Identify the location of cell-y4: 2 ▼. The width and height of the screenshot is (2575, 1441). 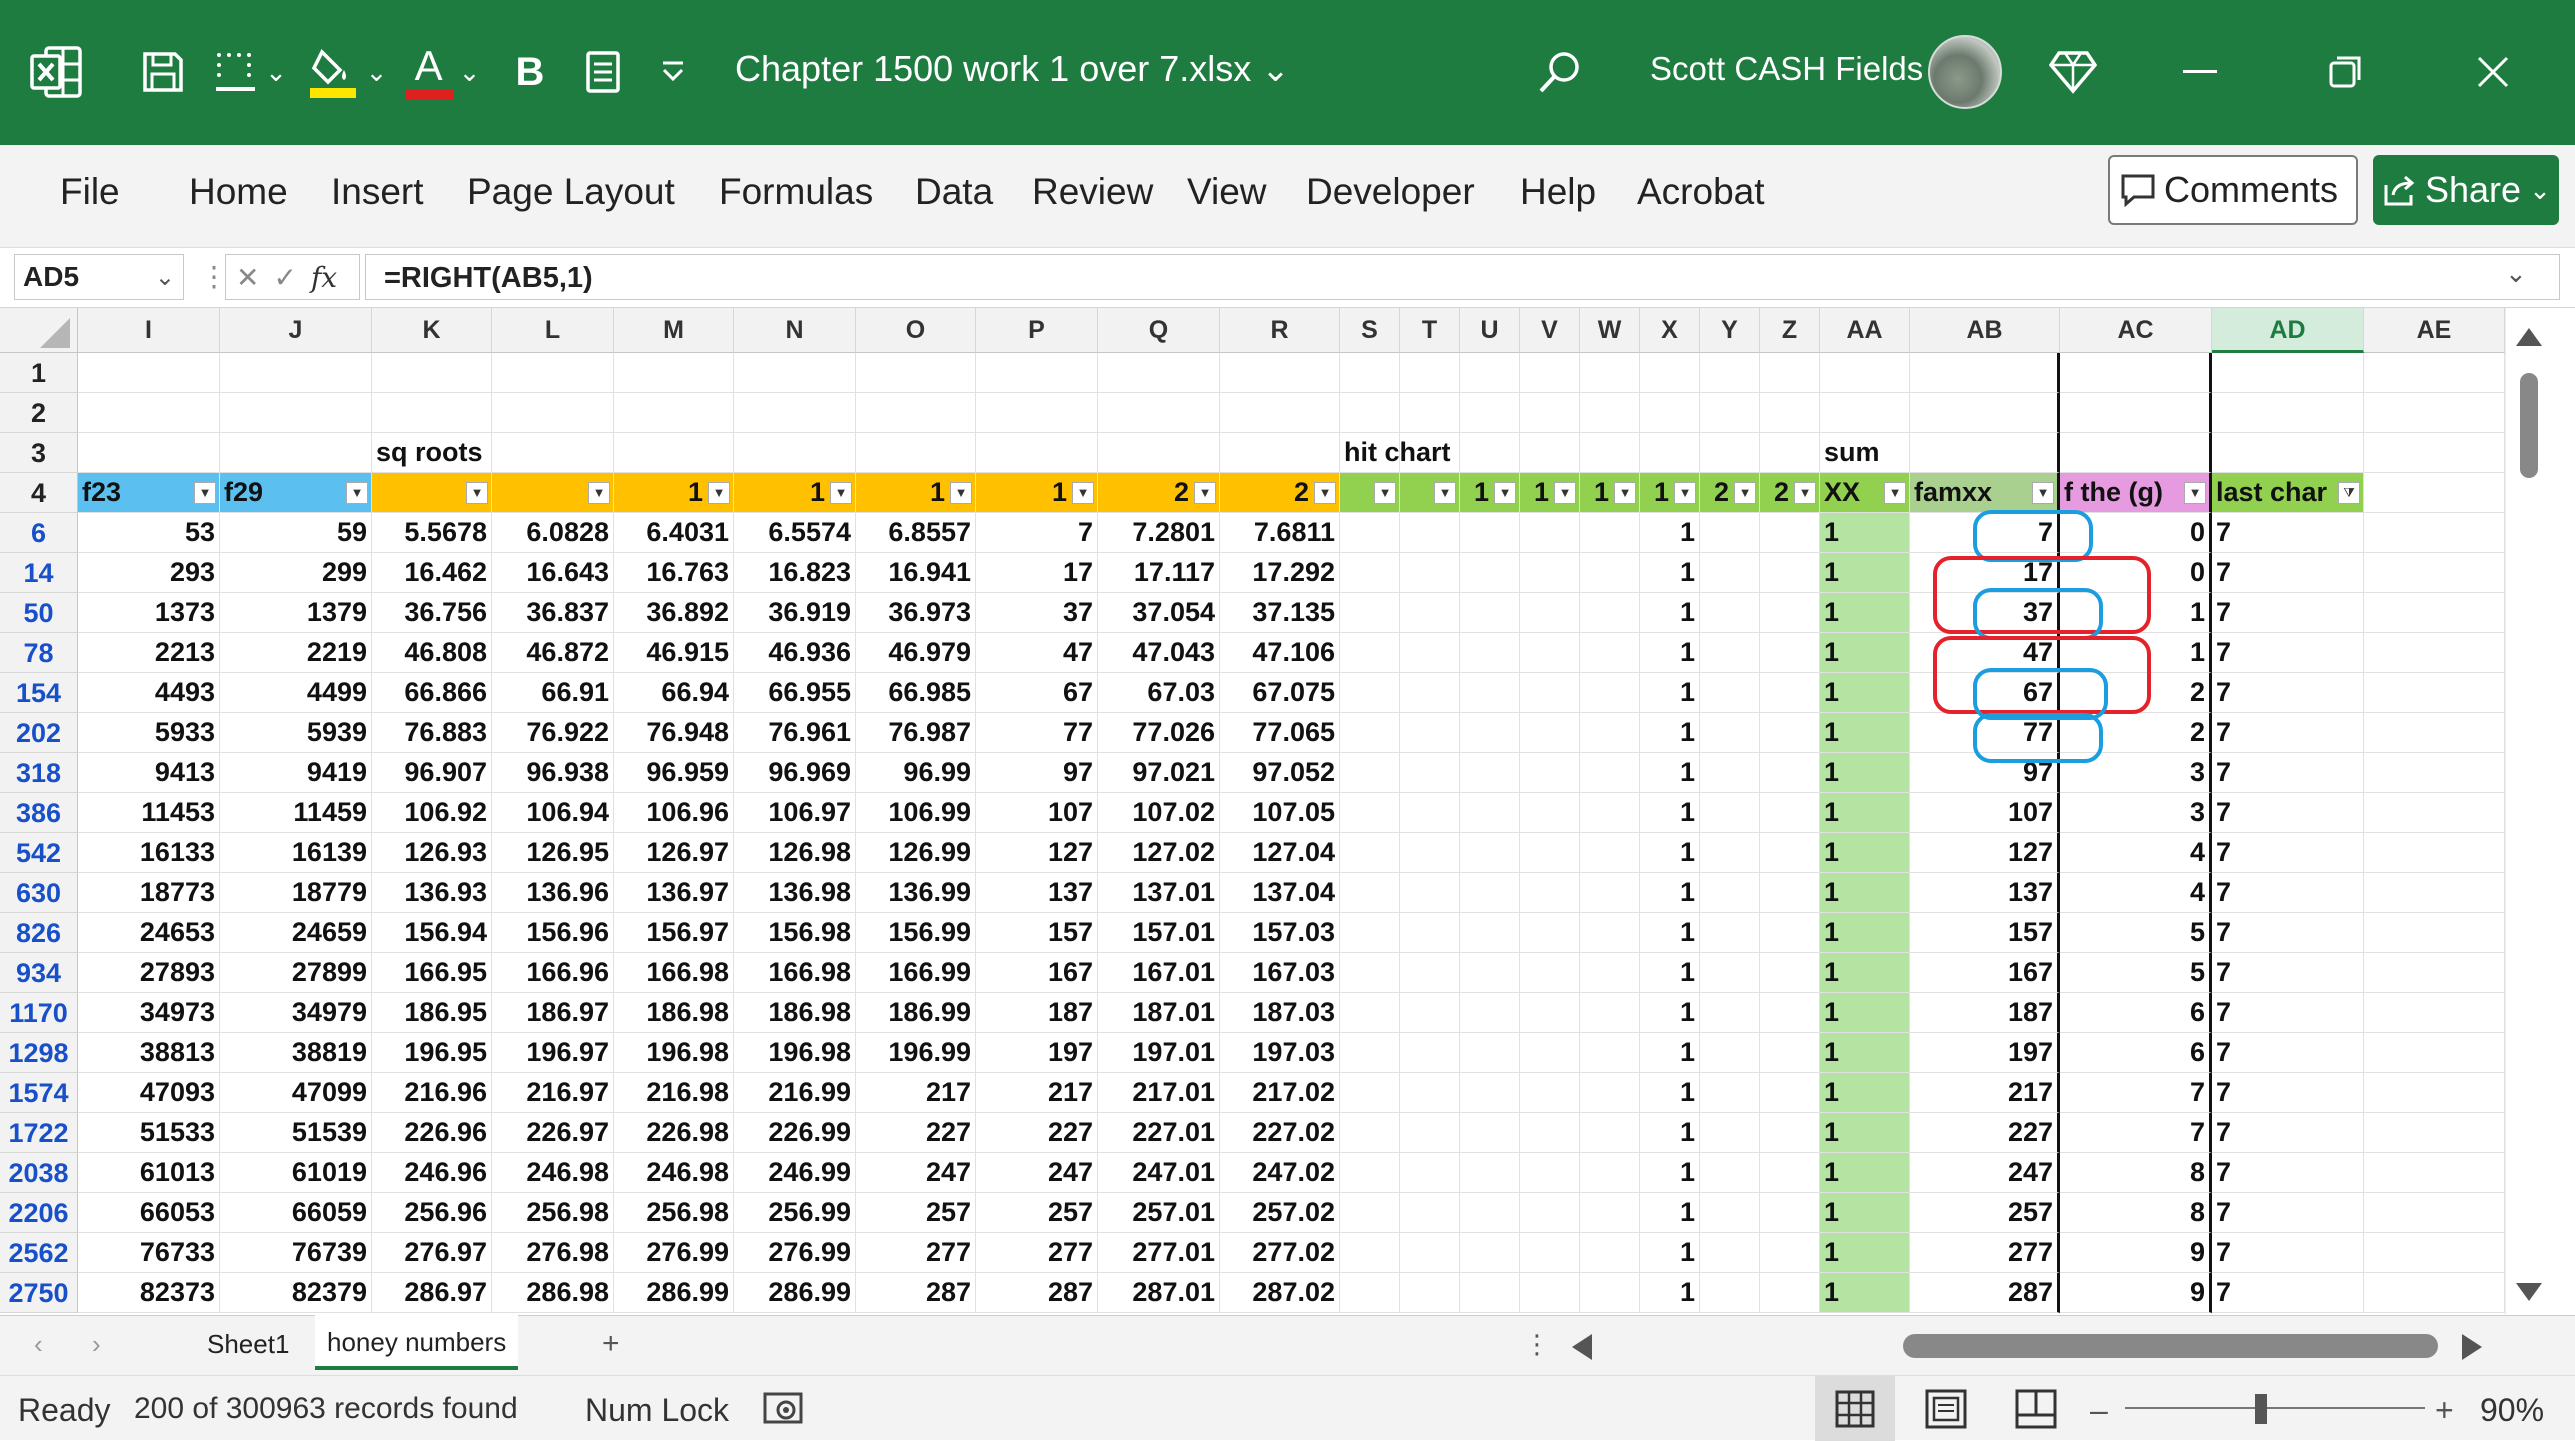
(1730, 493).